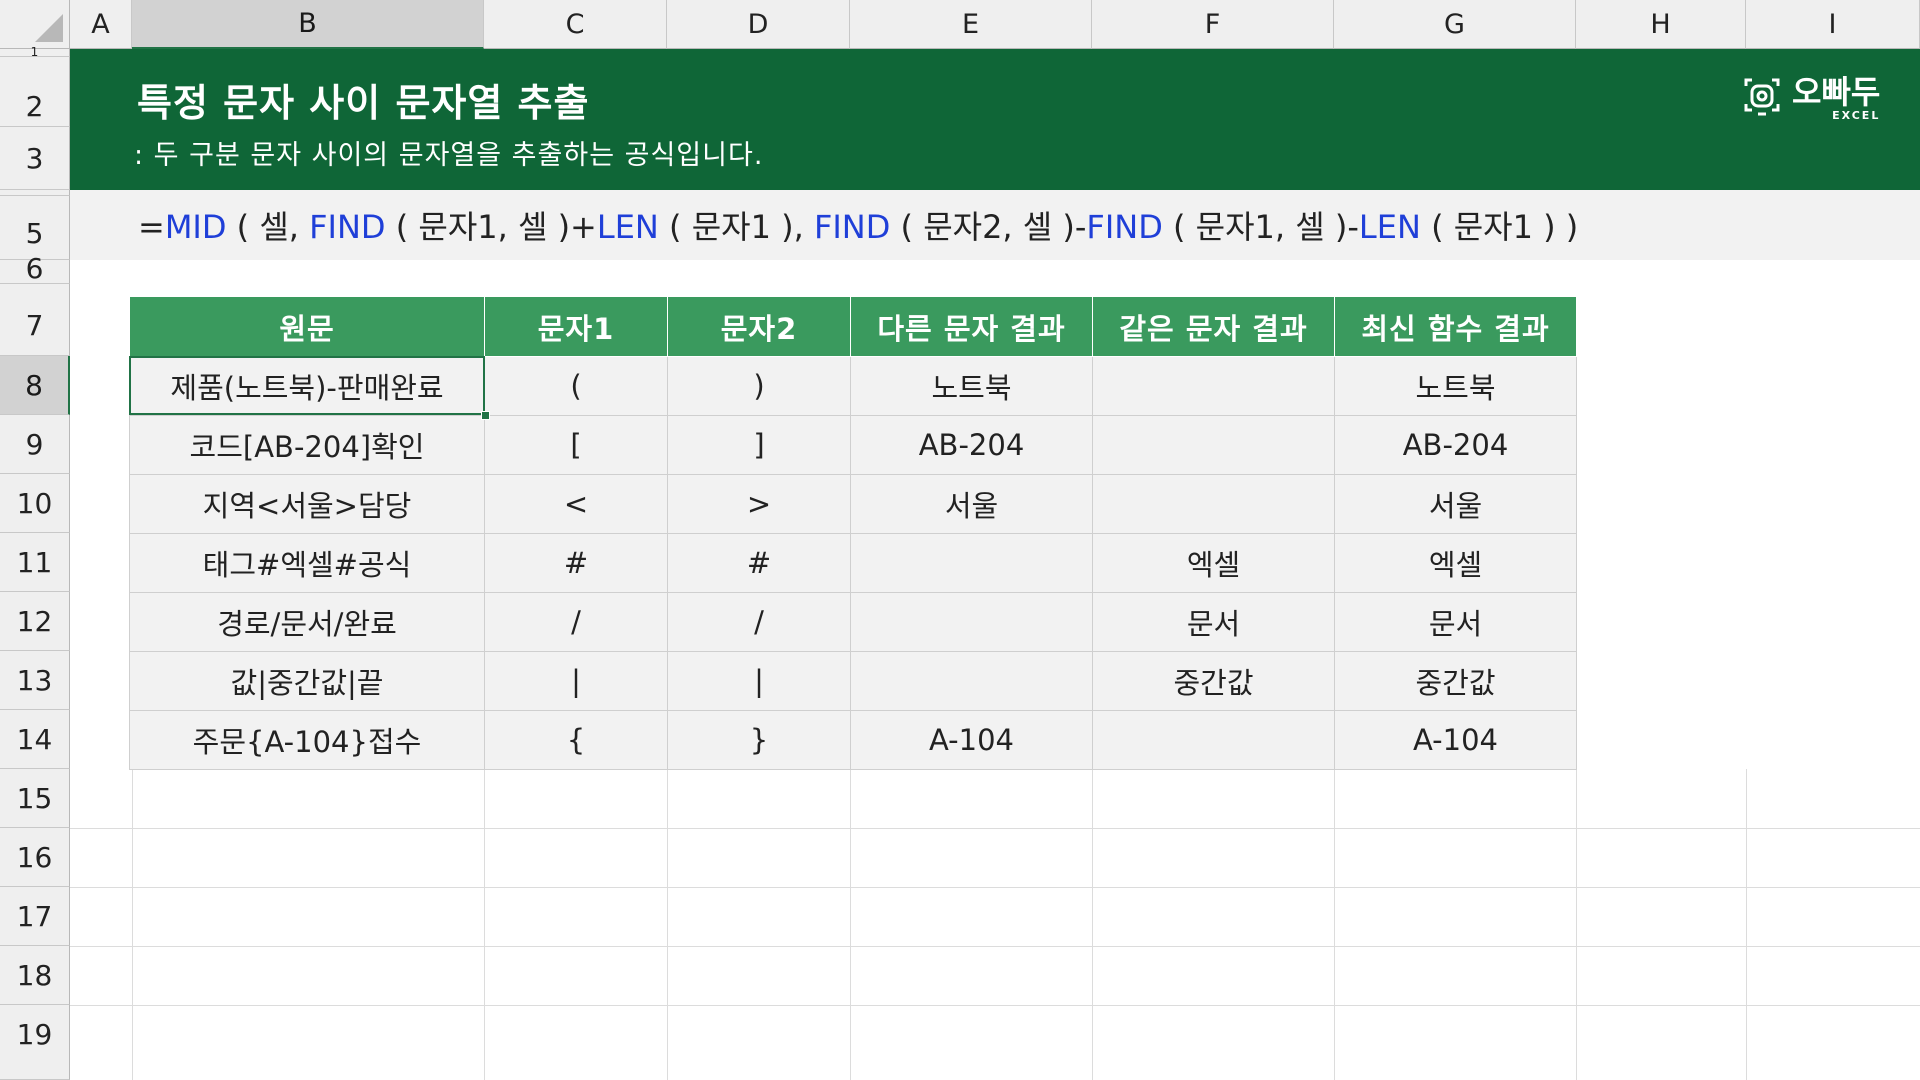 This screenshot has height=1080, width=1920. I want to click on formula-part: ( 문자1 ) ), so click(1499, 227).